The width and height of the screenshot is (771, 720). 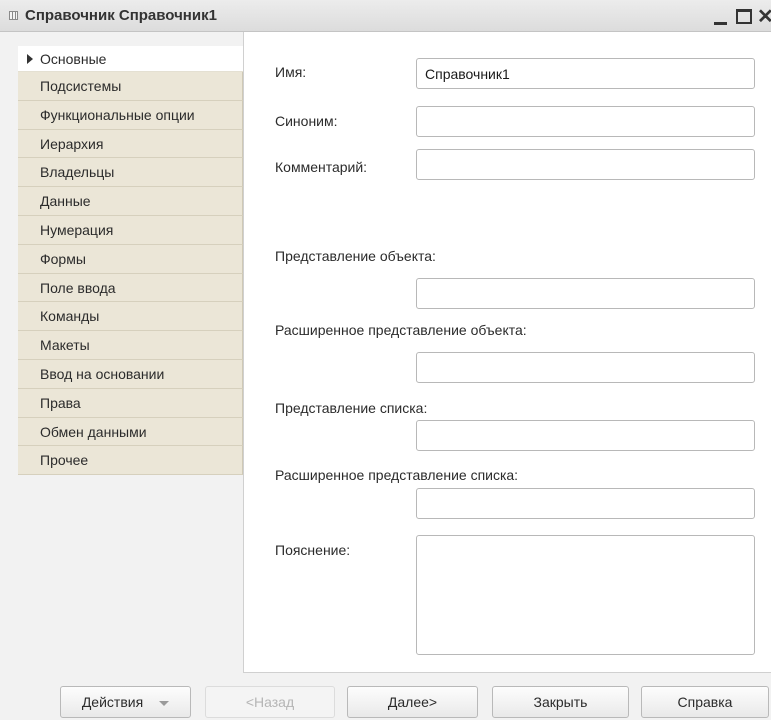 I want to click on object-presentation-field, so click(x=585, y=293).